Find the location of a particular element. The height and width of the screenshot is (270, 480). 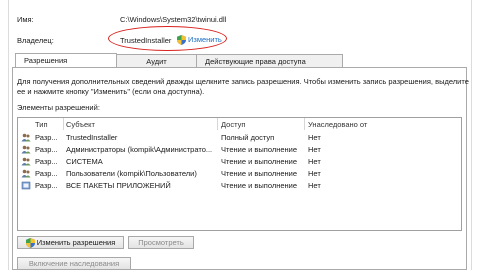

tab-effective-access-label: Действующие права доступа is located at coordinates (255, 61).